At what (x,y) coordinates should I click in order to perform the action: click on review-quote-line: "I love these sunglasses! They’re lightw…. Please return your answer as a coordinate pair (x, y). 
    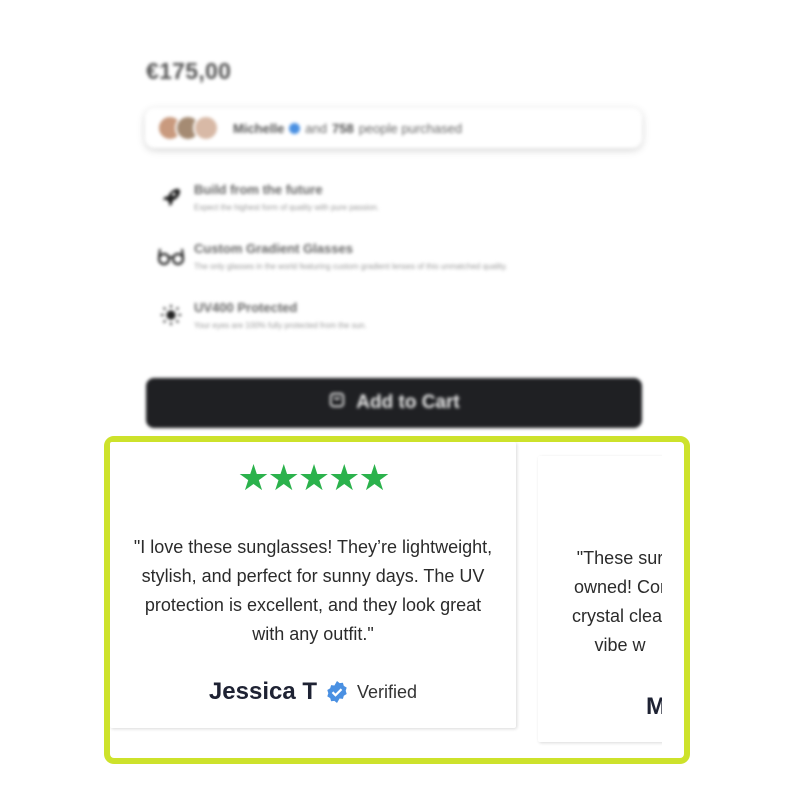
    Looking at the image, I should click on (313, 547).